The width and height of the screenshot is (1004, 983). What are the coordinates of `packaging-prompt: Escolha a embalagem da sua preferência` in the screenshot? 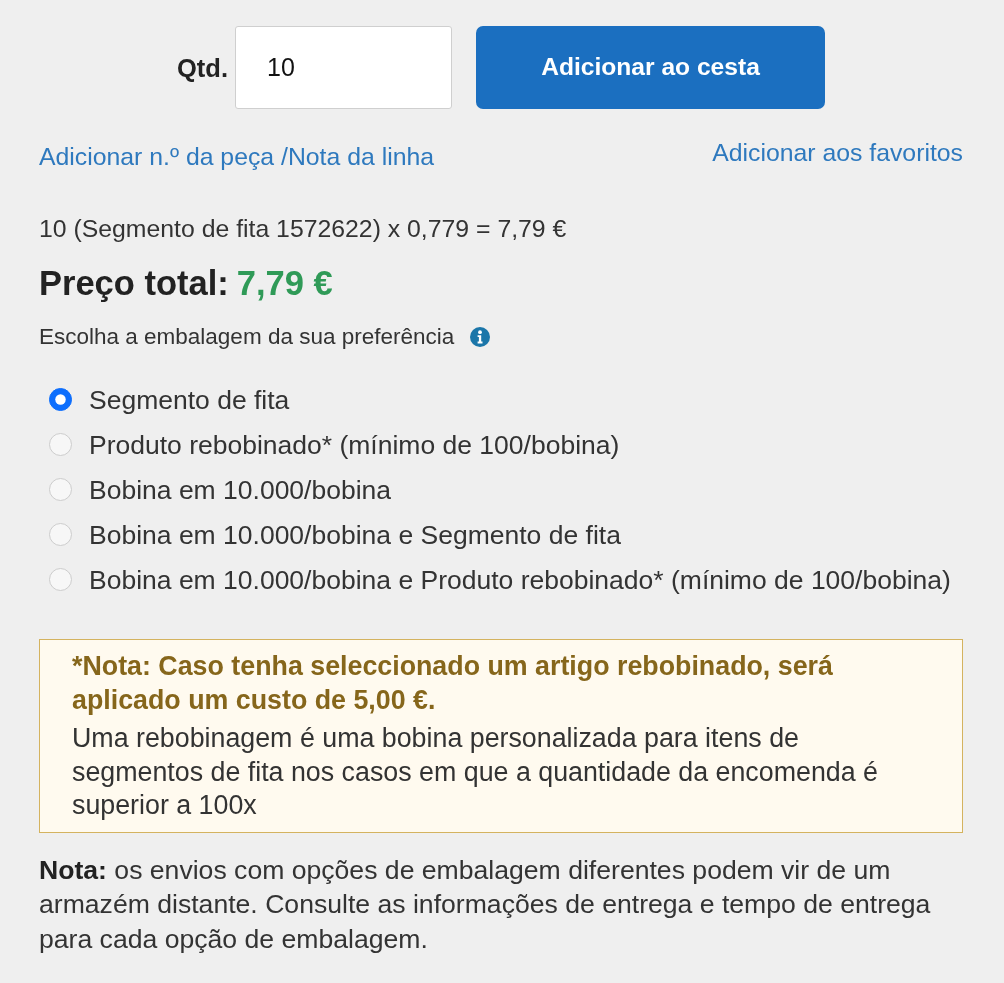 It's located at (247, 337).